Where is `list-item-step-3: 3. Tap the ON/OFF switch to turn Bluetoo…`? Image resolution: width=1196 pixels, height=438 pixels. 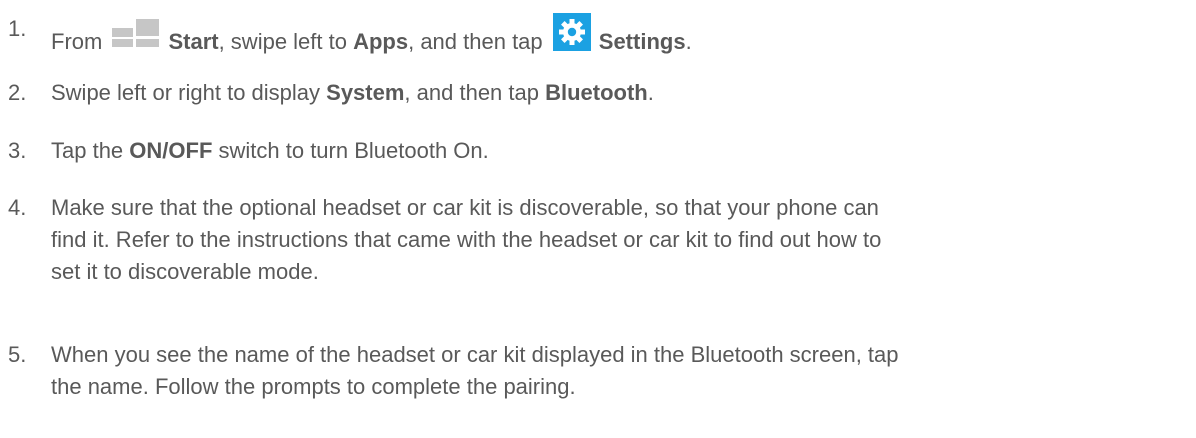 list-item-step-3: 3. Tap the ON/OFF switch to turn Bluetoo… is located at coordinates (588, 151).